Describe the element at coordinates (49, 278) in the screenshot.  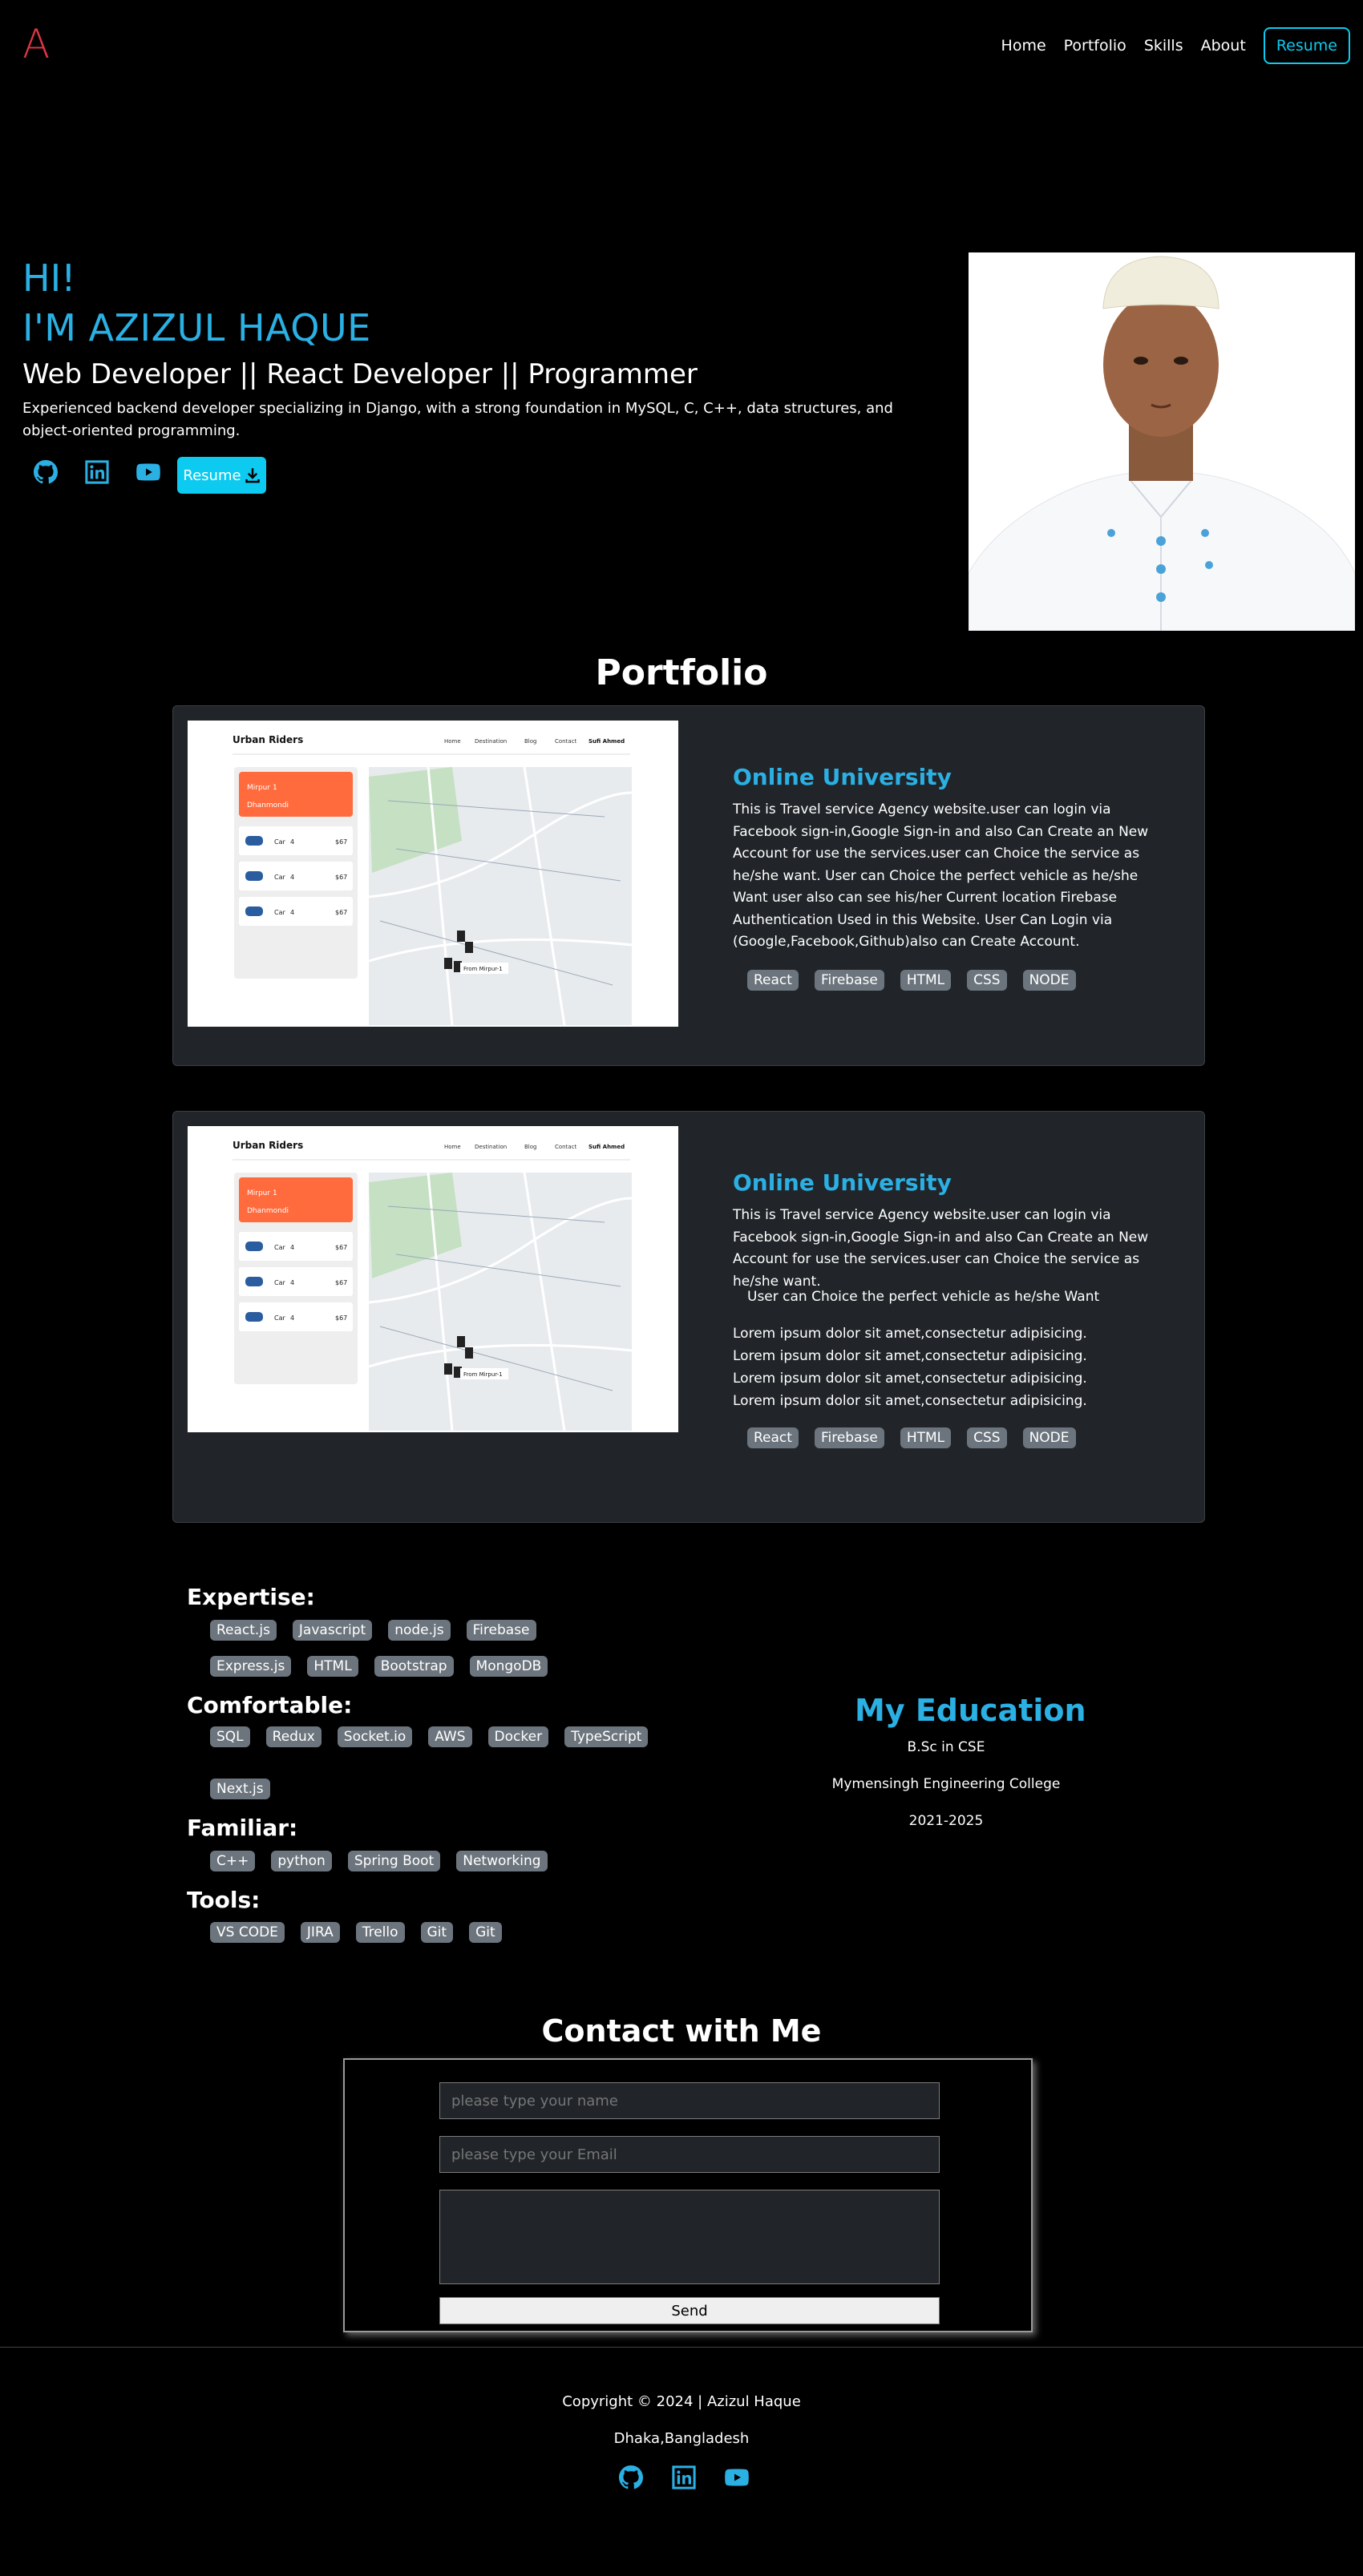
I see `hero-greeting: HI!` at that location.